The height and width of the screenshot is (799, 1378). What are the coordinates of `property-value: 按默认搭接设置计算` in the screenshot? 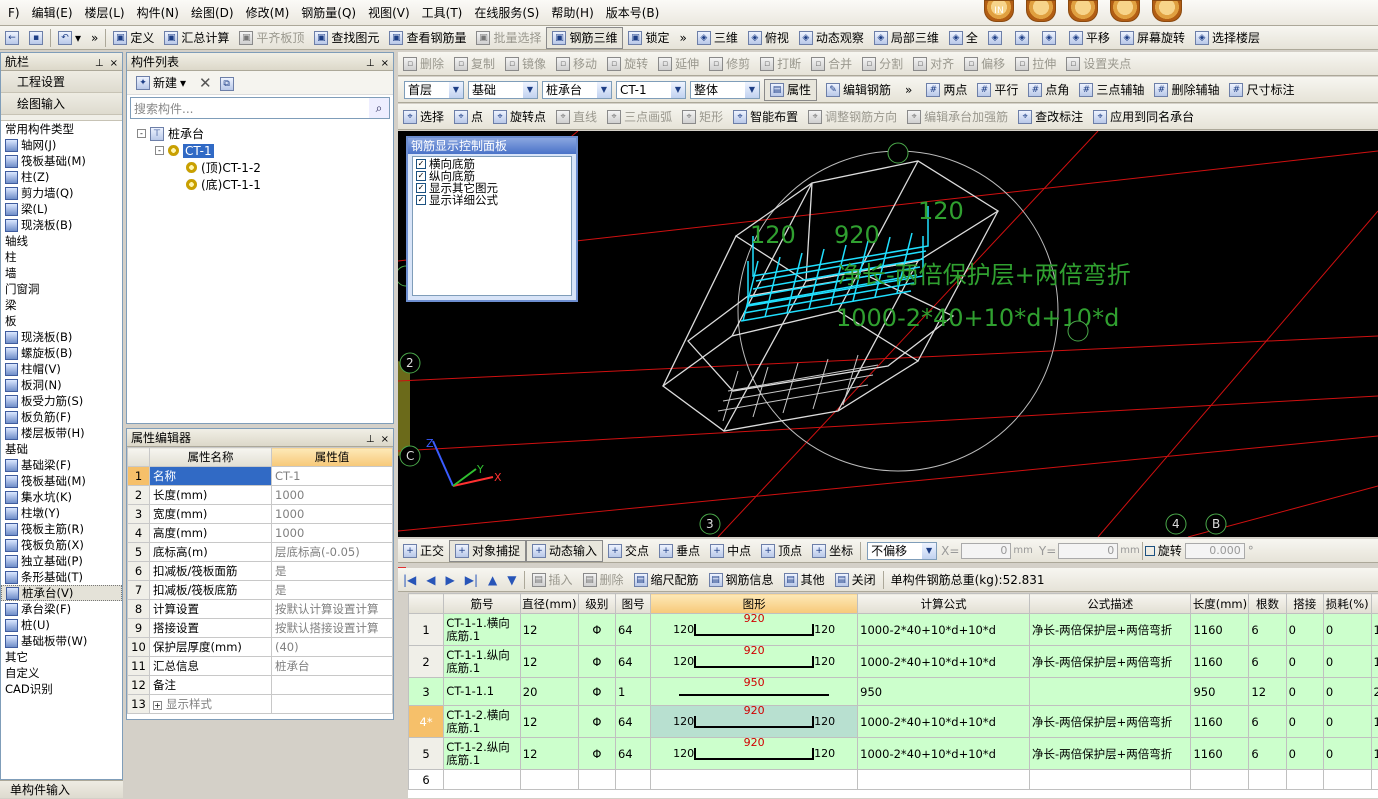 It's located at (332, 628).